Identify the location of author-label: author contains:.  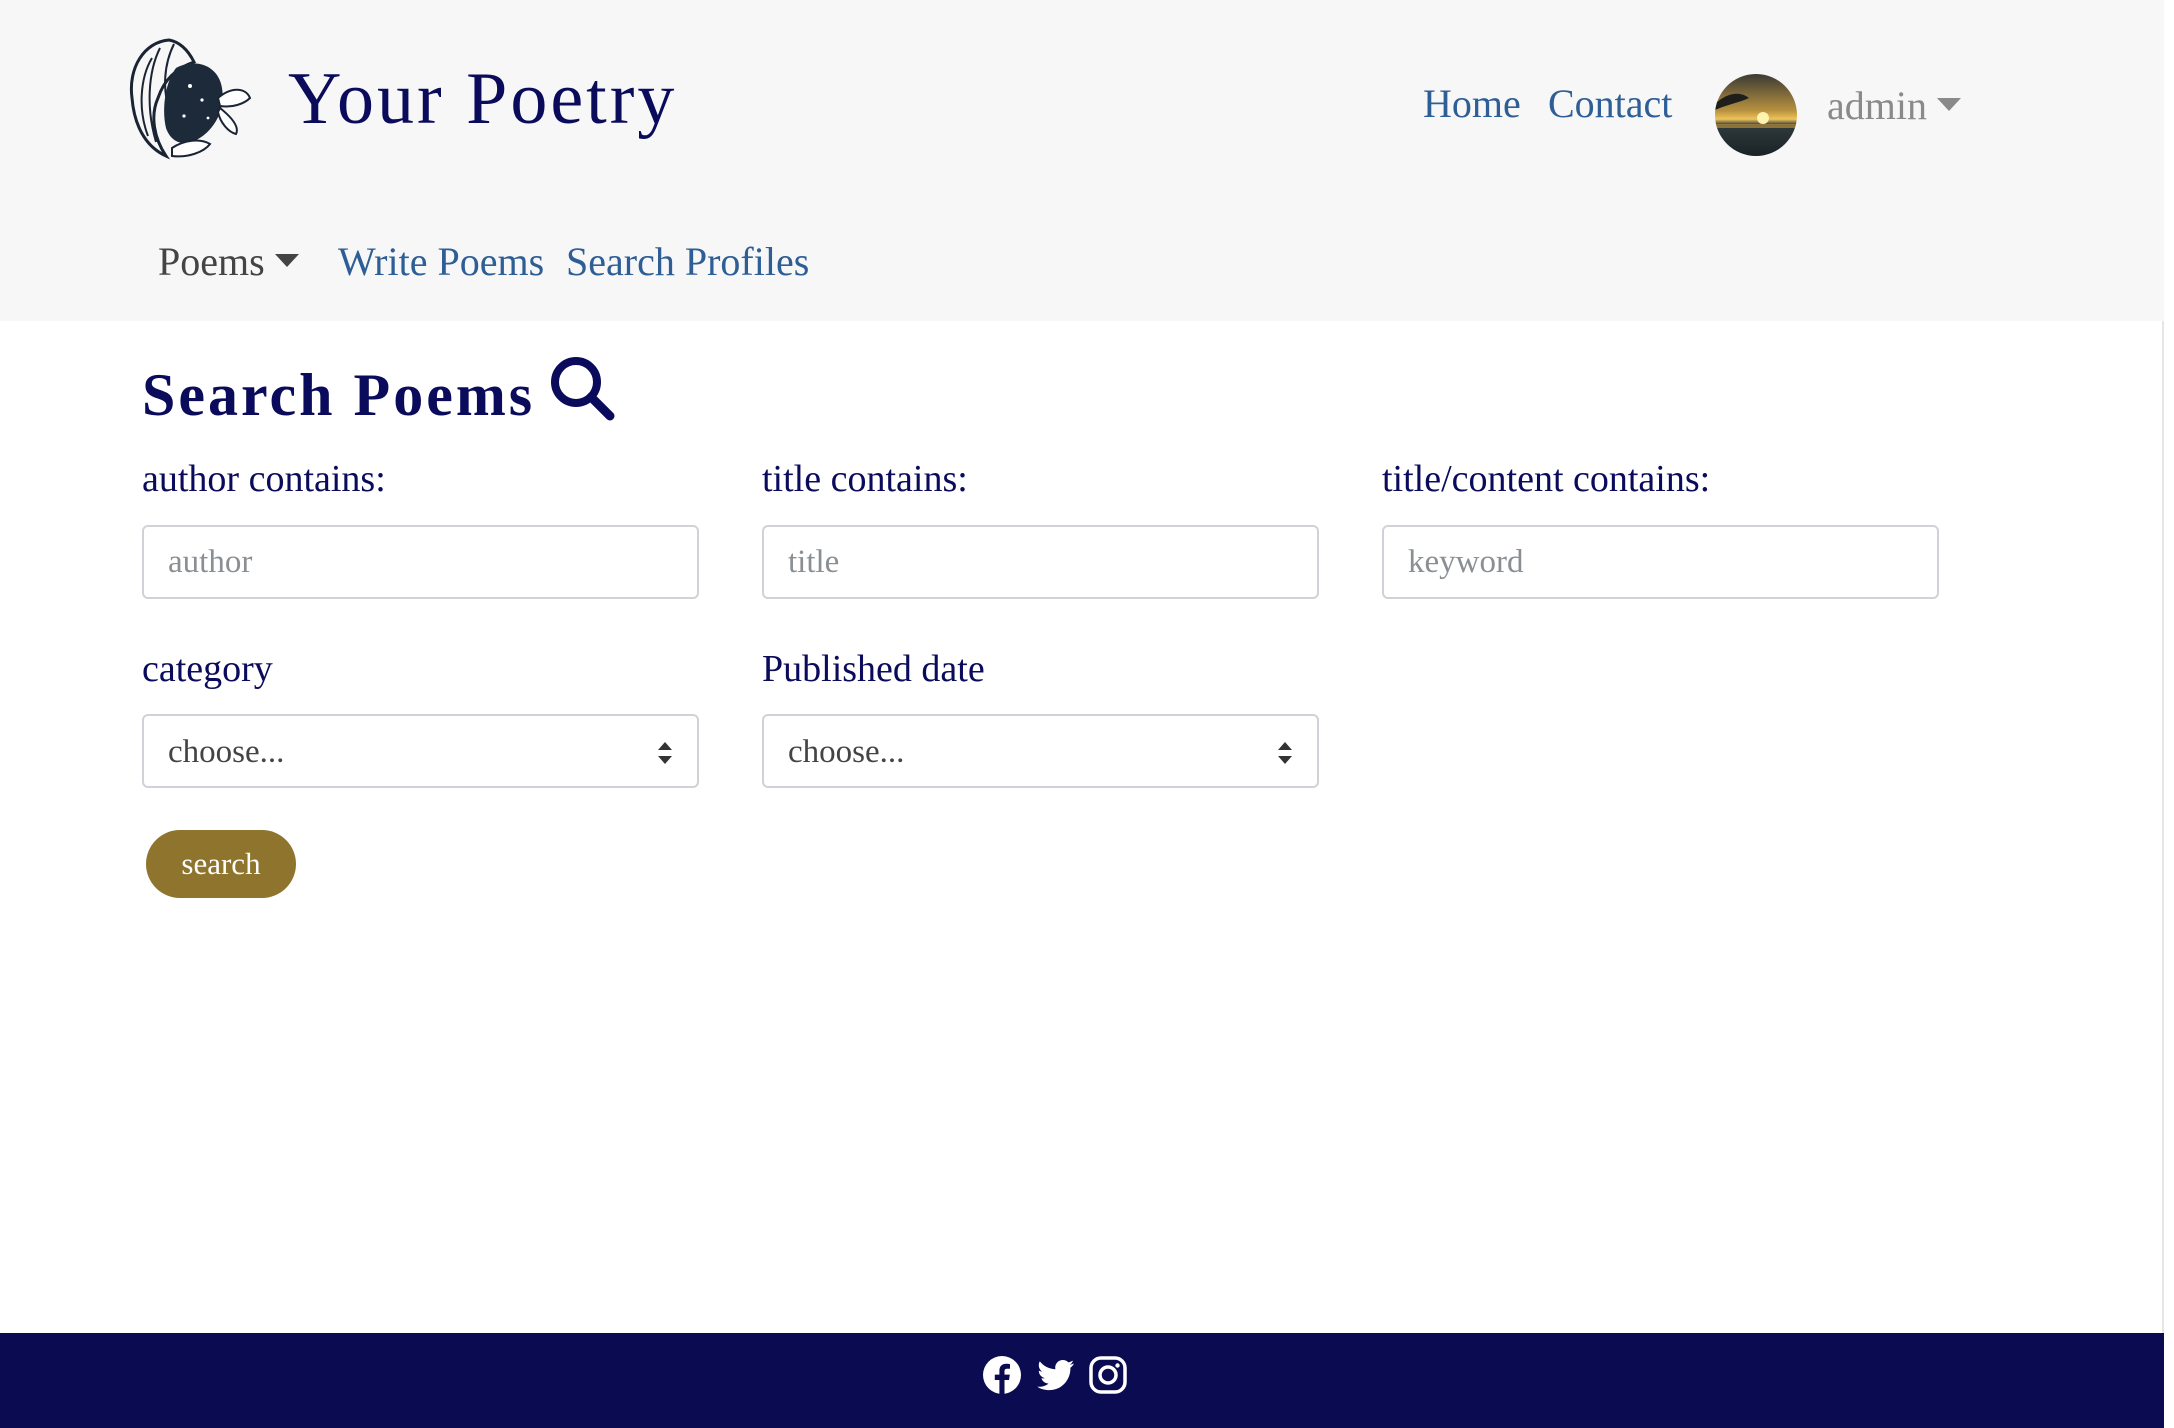
(264, 479).